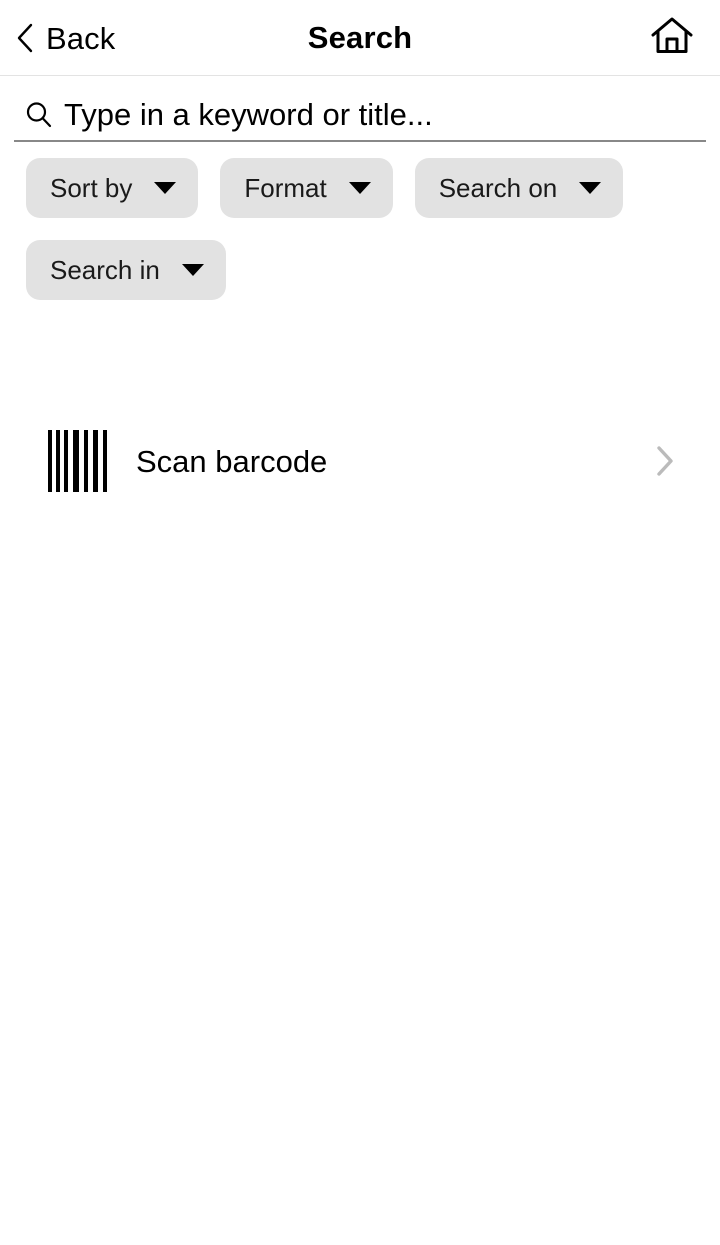 The image size is (720, 1245). What do you see at coordinates (360, 38) in the screenshot?
I see `app-header: Back Search` at bounding box center [360, 38].